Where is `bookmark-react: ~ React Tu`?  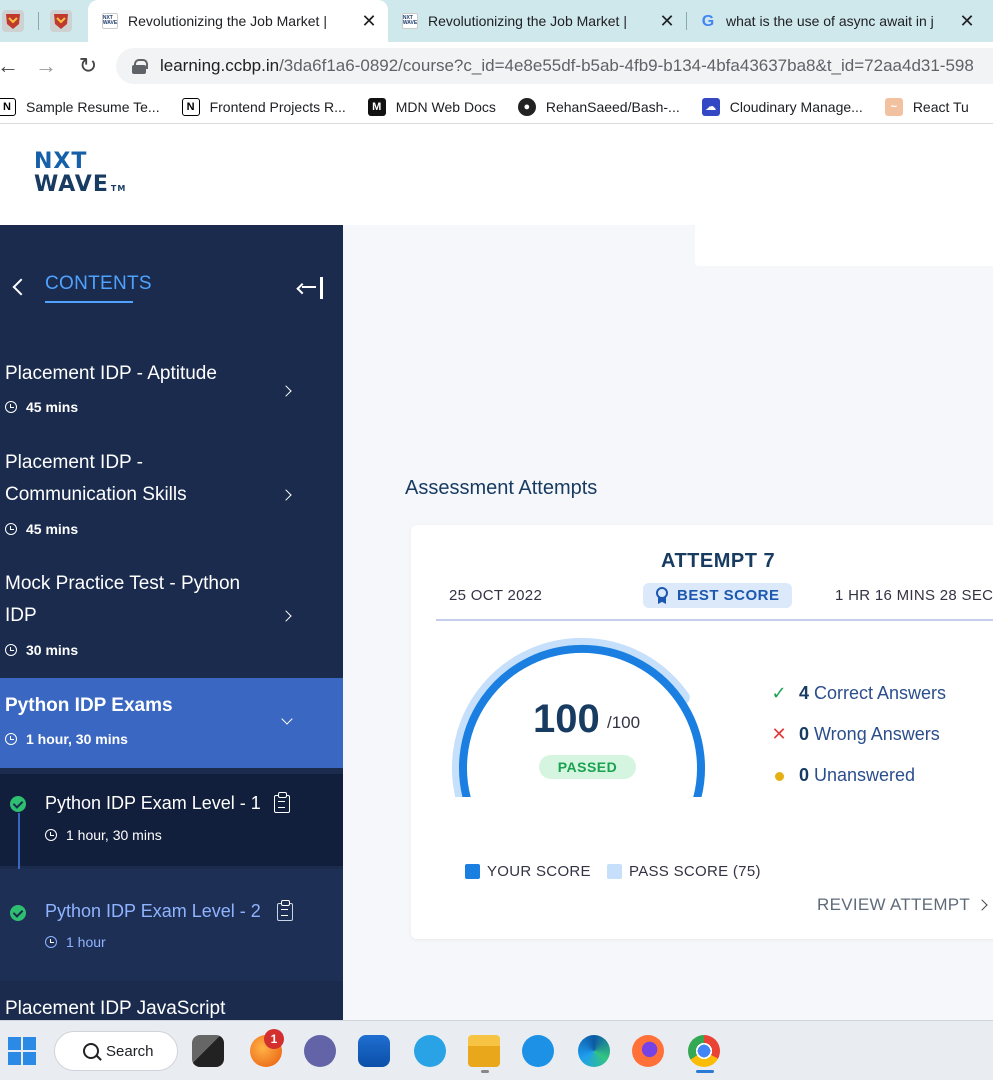
bookmark-react: ~ React Tu is located at coordinates (926, 106).